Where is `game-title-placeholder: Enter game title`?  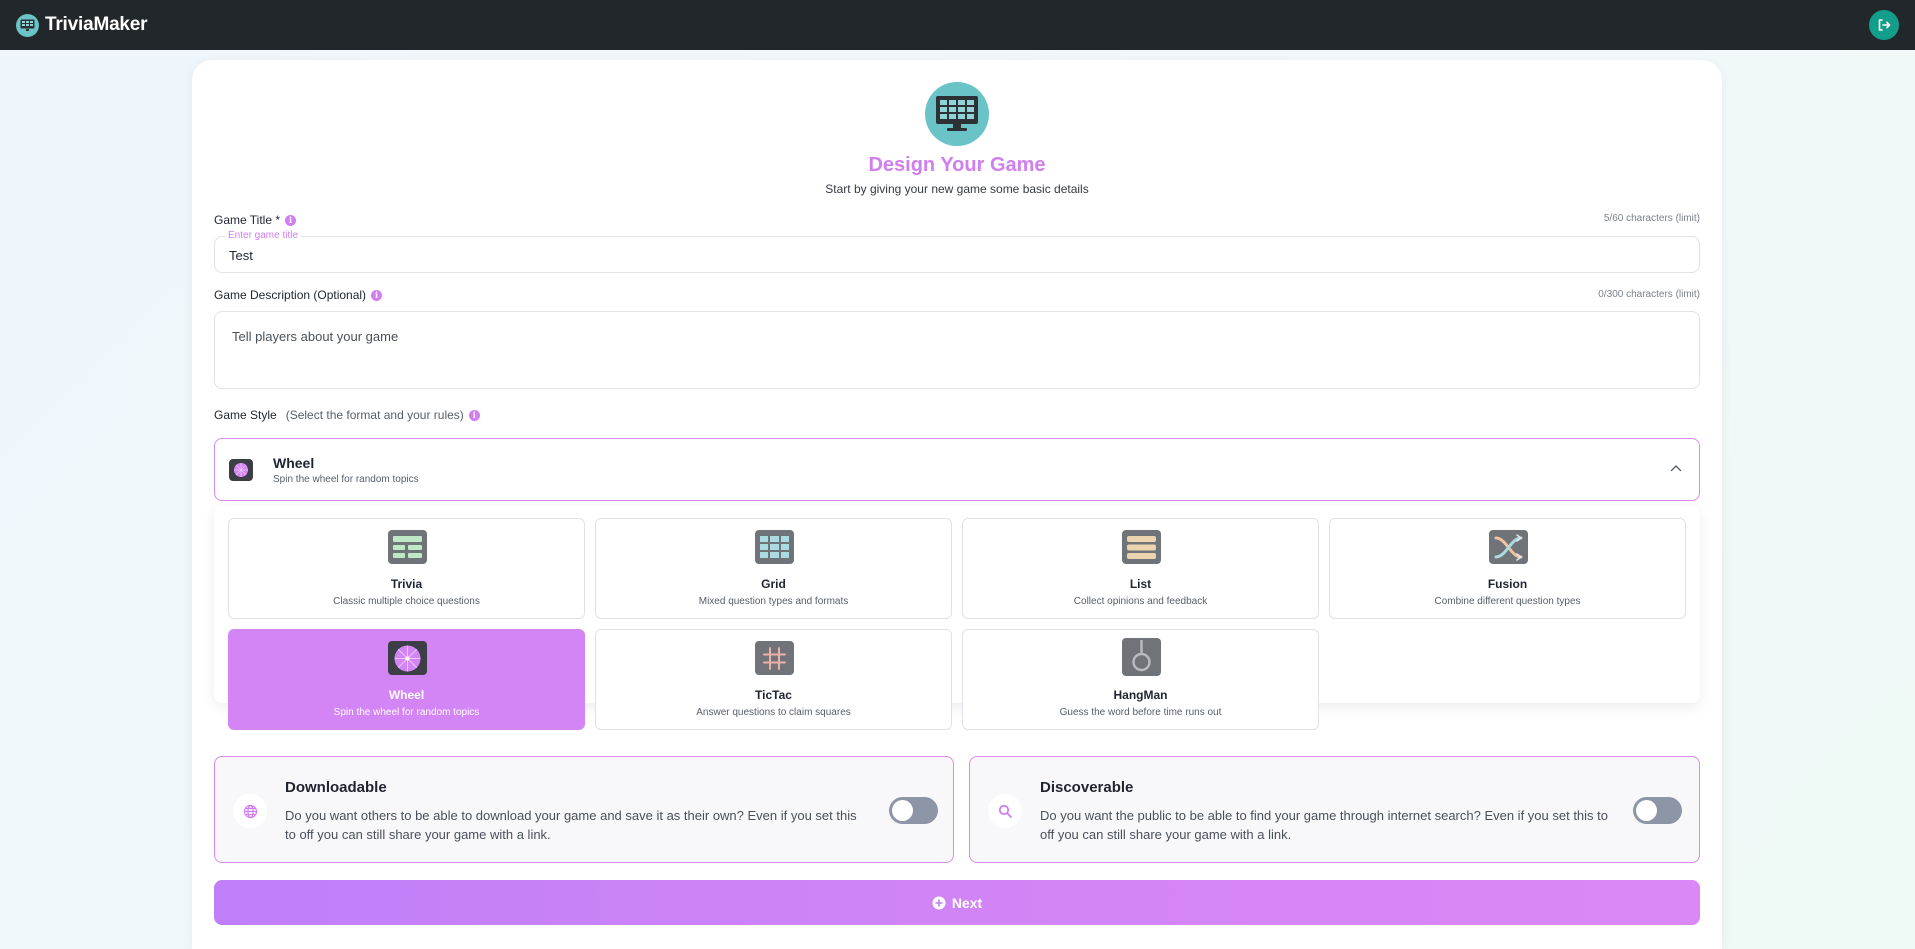
game-title-placeholder: Enter game title is located at coordinates (263, 235).